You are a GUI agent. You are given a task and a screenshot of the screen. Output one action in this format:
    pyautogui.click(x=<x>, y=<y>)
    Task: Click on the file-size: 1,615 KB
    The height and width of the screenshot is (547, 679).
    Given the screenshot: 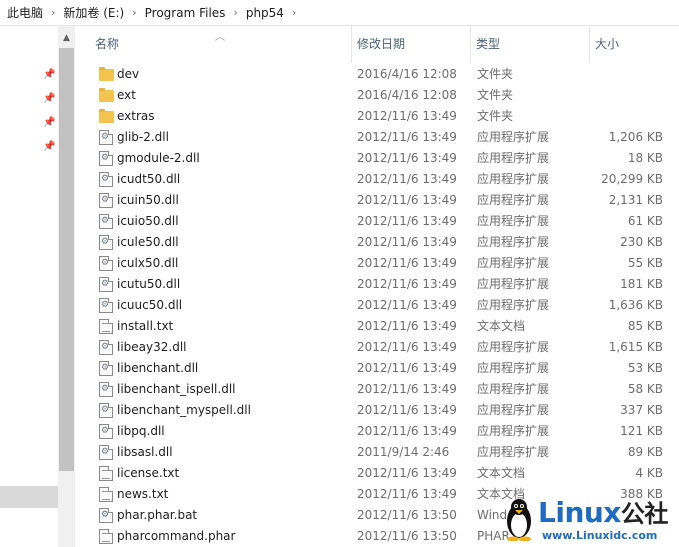 What is the action you would take?
    pyautogui.click(x=635, y=347)
    